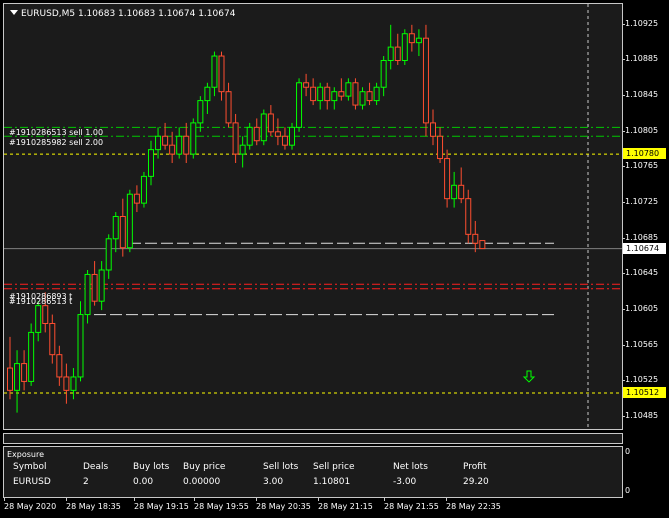  Describe the element at coordinates (640, 23) in the screenshot. I see `price-tick-label: 1.10925` at that location.